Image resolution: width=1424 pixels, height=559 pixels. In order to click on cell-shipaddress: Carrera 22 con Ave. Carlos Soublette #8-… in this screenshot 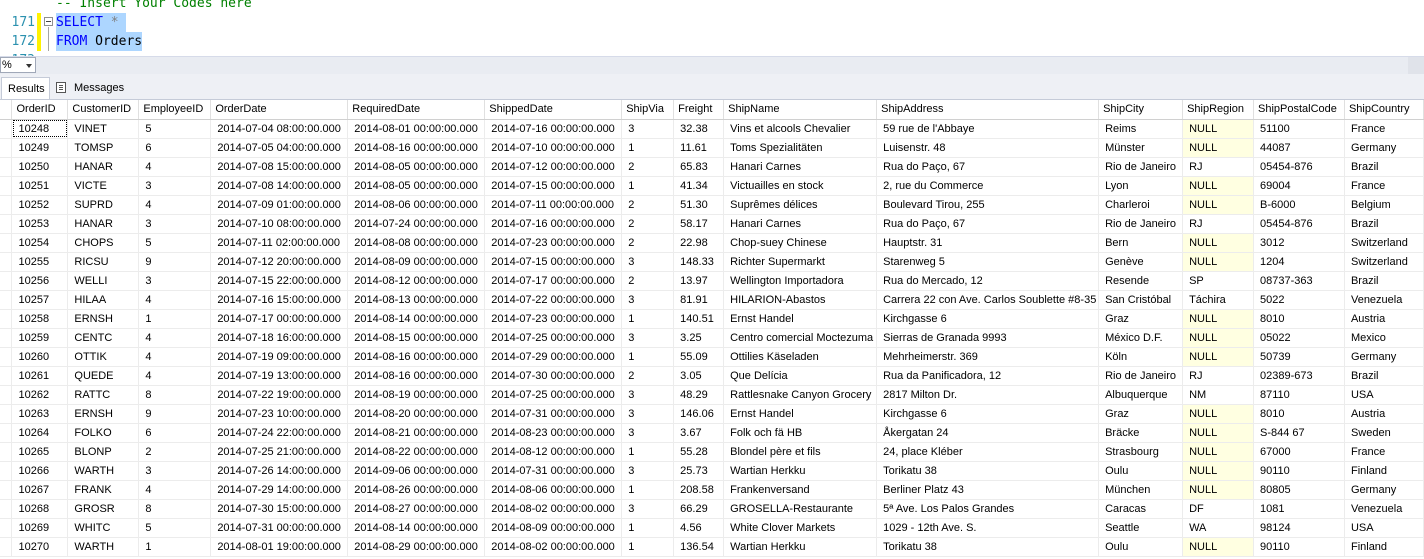, I will do `click(988, 300)`.